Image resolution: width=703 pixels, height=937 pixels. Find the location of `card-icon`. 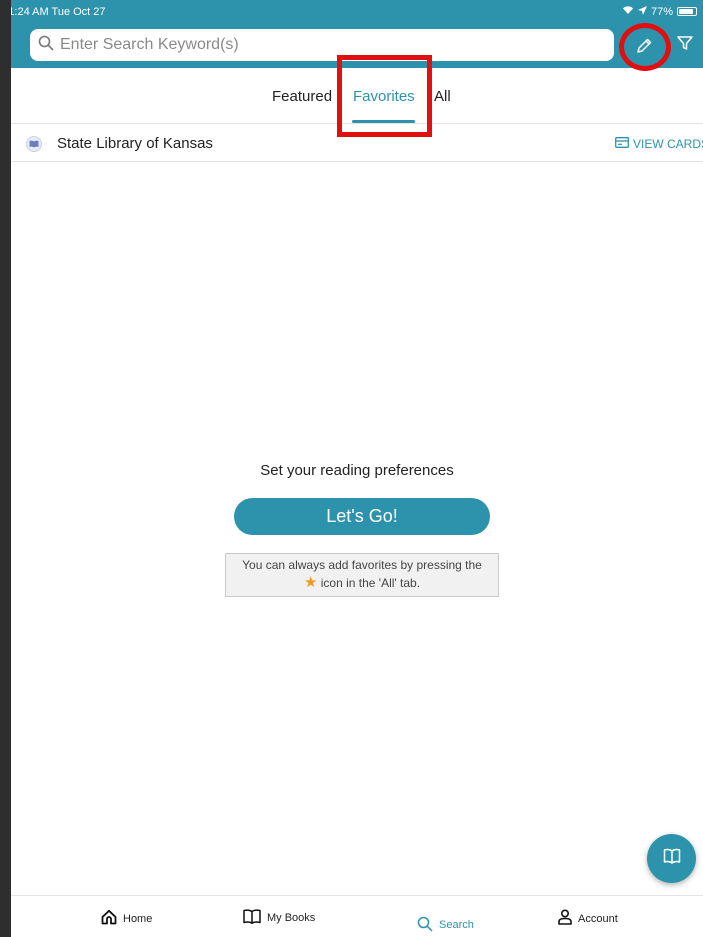

card-icon is located at coordinates (622, 144).